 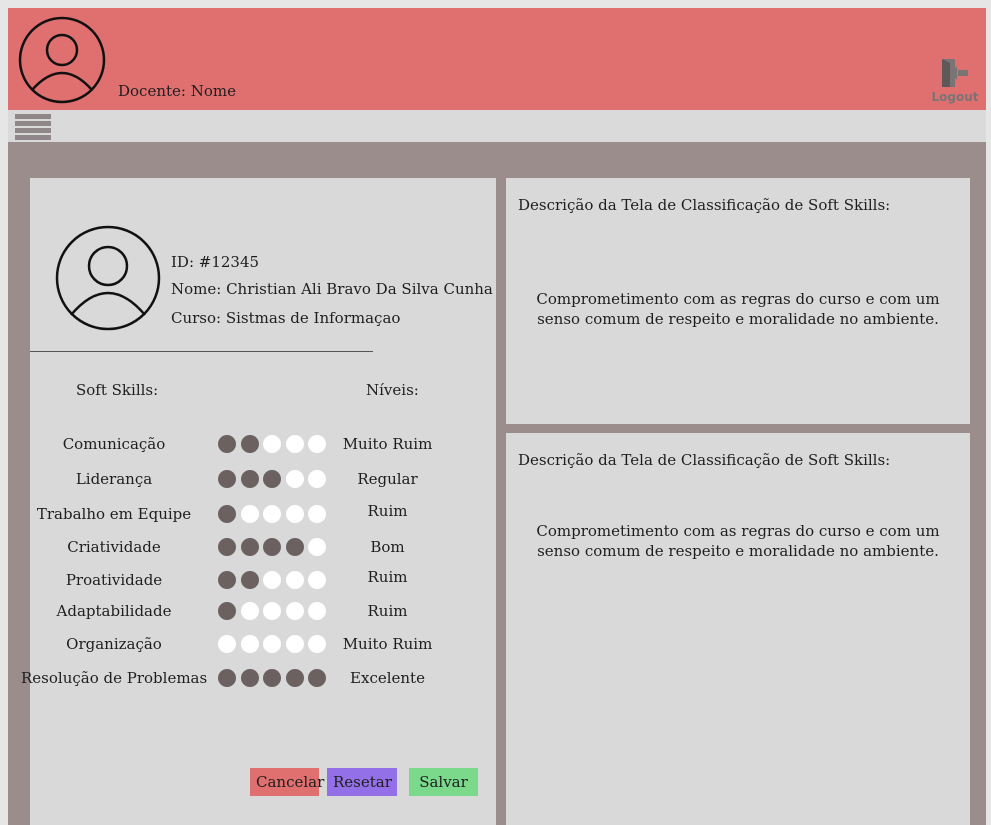 I want to click on docente-name: Docente: Nome, so click(x=177, y=91).